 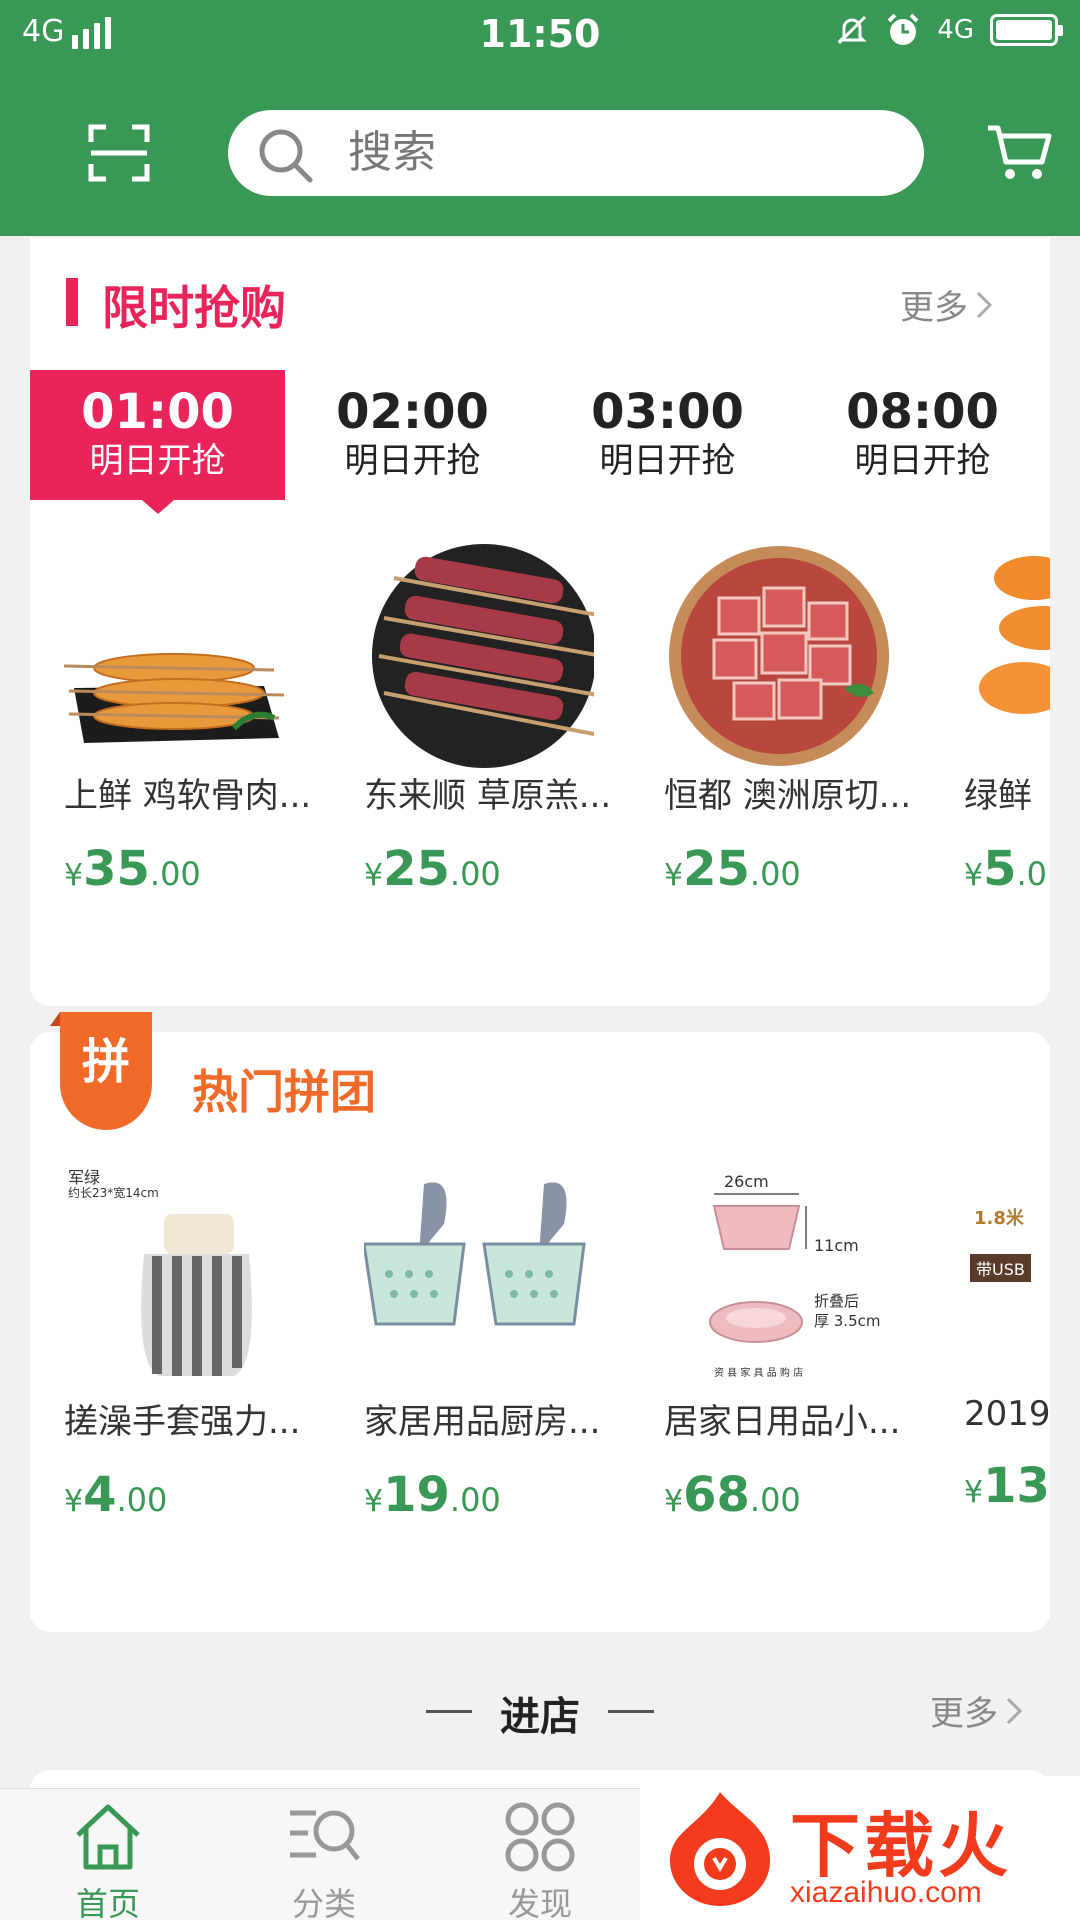 I want to click on image-caption: 1.8米, so click(x=999, y=1218).